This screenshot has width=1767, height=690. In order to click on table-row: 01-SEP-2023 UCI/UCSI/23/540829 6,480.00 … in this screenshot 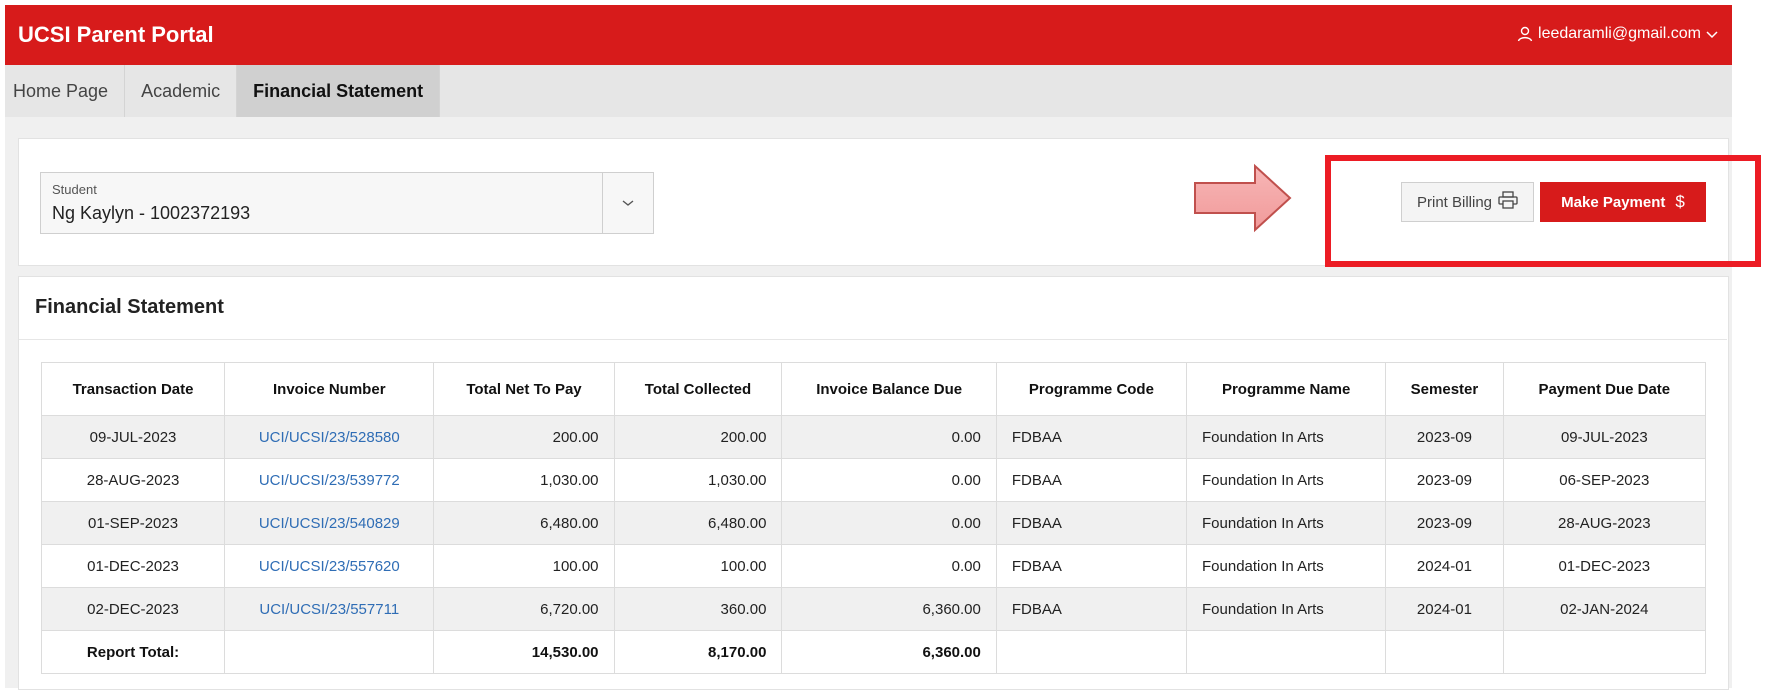, I will do `click(873, 523)`.